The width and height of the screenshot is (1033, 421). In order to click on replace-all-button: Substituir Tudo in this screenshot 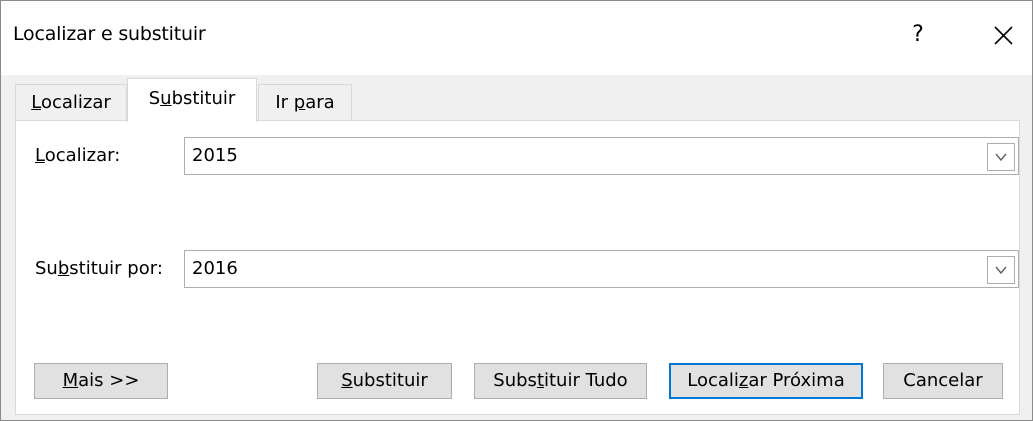, I will do `click(560, 381)`.